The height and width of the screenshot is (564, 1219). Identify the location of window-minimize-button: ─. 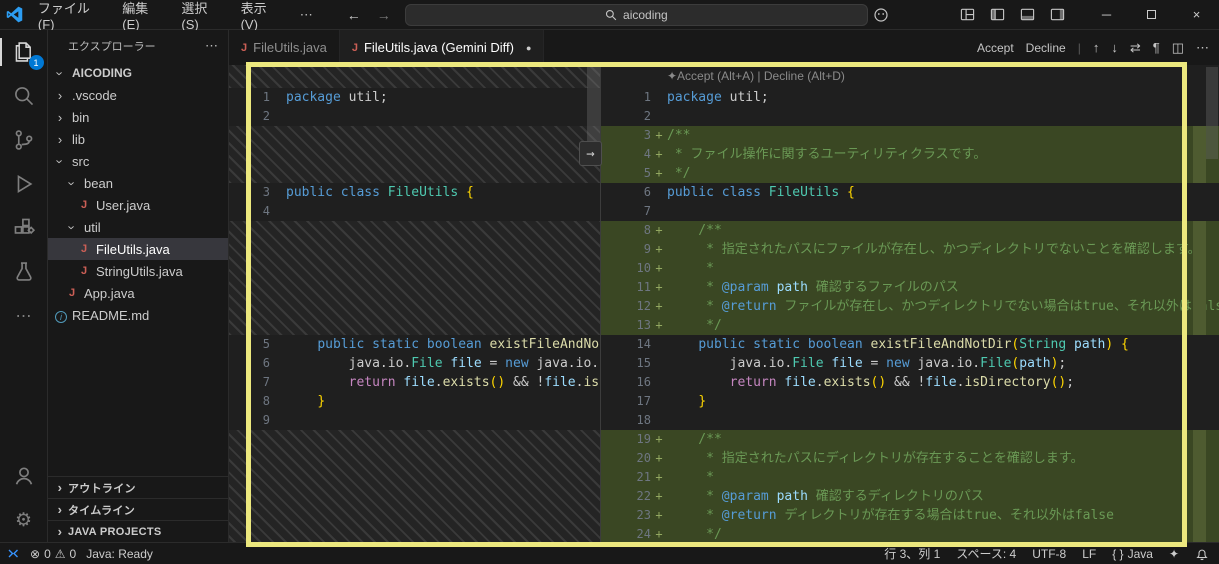
(1106, 15).